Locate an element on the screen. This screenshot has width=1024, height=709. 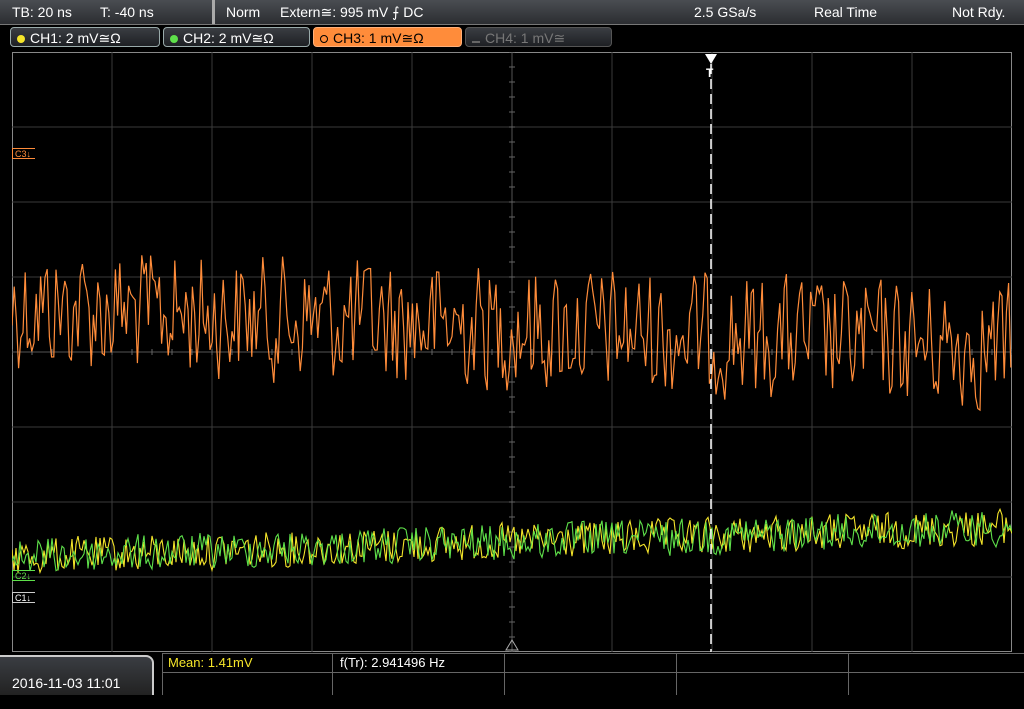
meas-divider is located at coordinates (593, 672).